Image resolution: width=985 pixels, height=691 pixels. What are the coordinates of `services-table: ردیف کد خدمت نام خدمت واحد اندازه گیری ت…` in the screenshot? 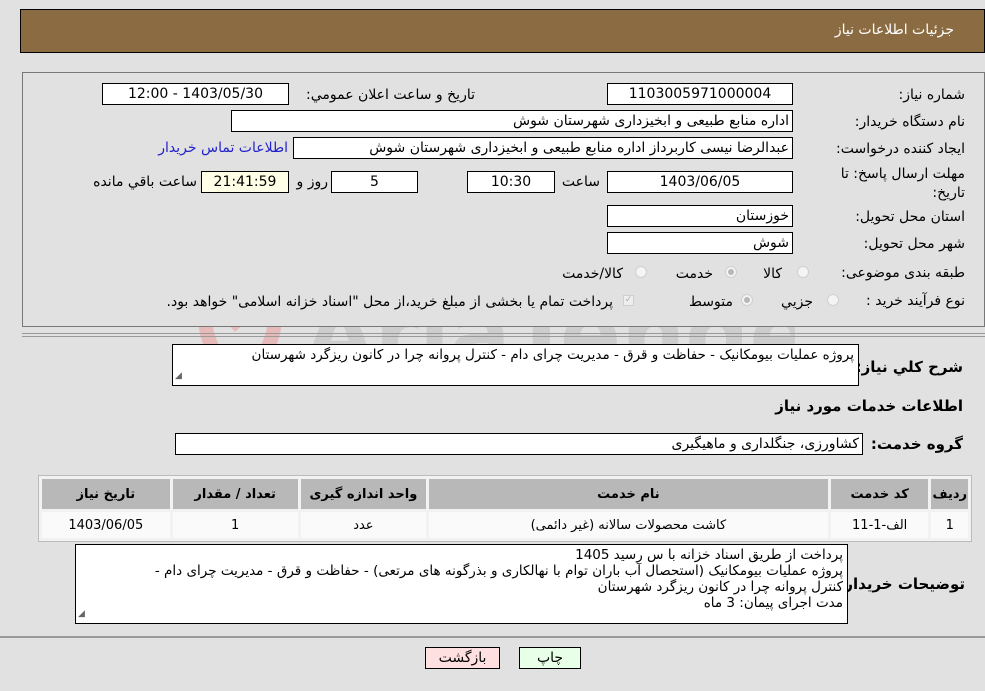 It's located at (505, 508).